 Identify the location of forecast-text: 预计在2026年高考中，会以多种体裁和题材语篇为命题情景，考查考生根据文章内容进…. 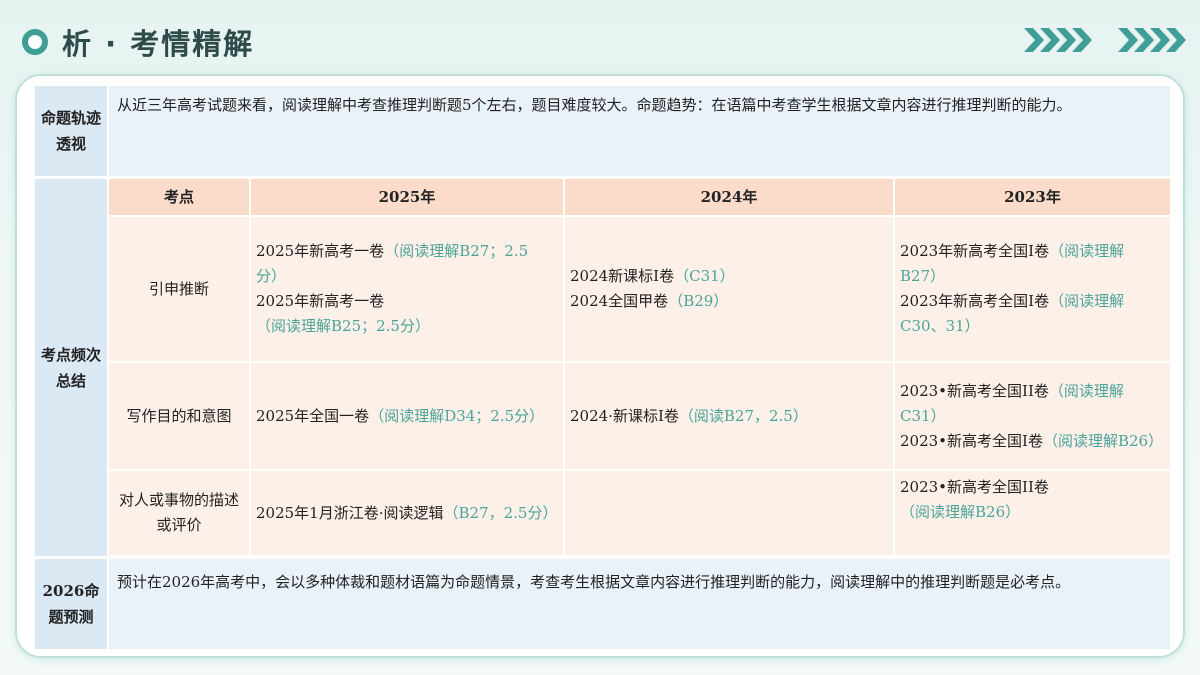
(639, 604).